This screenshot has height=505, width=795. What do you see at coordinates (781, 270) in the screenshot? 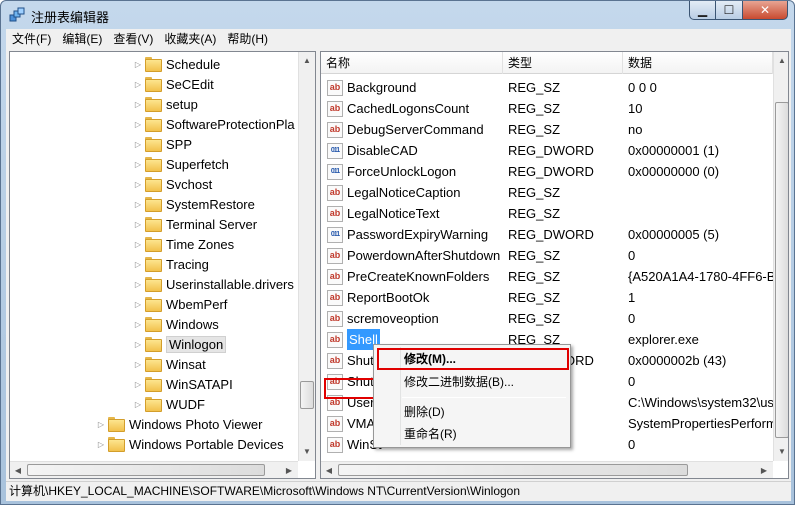
I see `list-scroll-thumb` at bounding box center [781, 270].